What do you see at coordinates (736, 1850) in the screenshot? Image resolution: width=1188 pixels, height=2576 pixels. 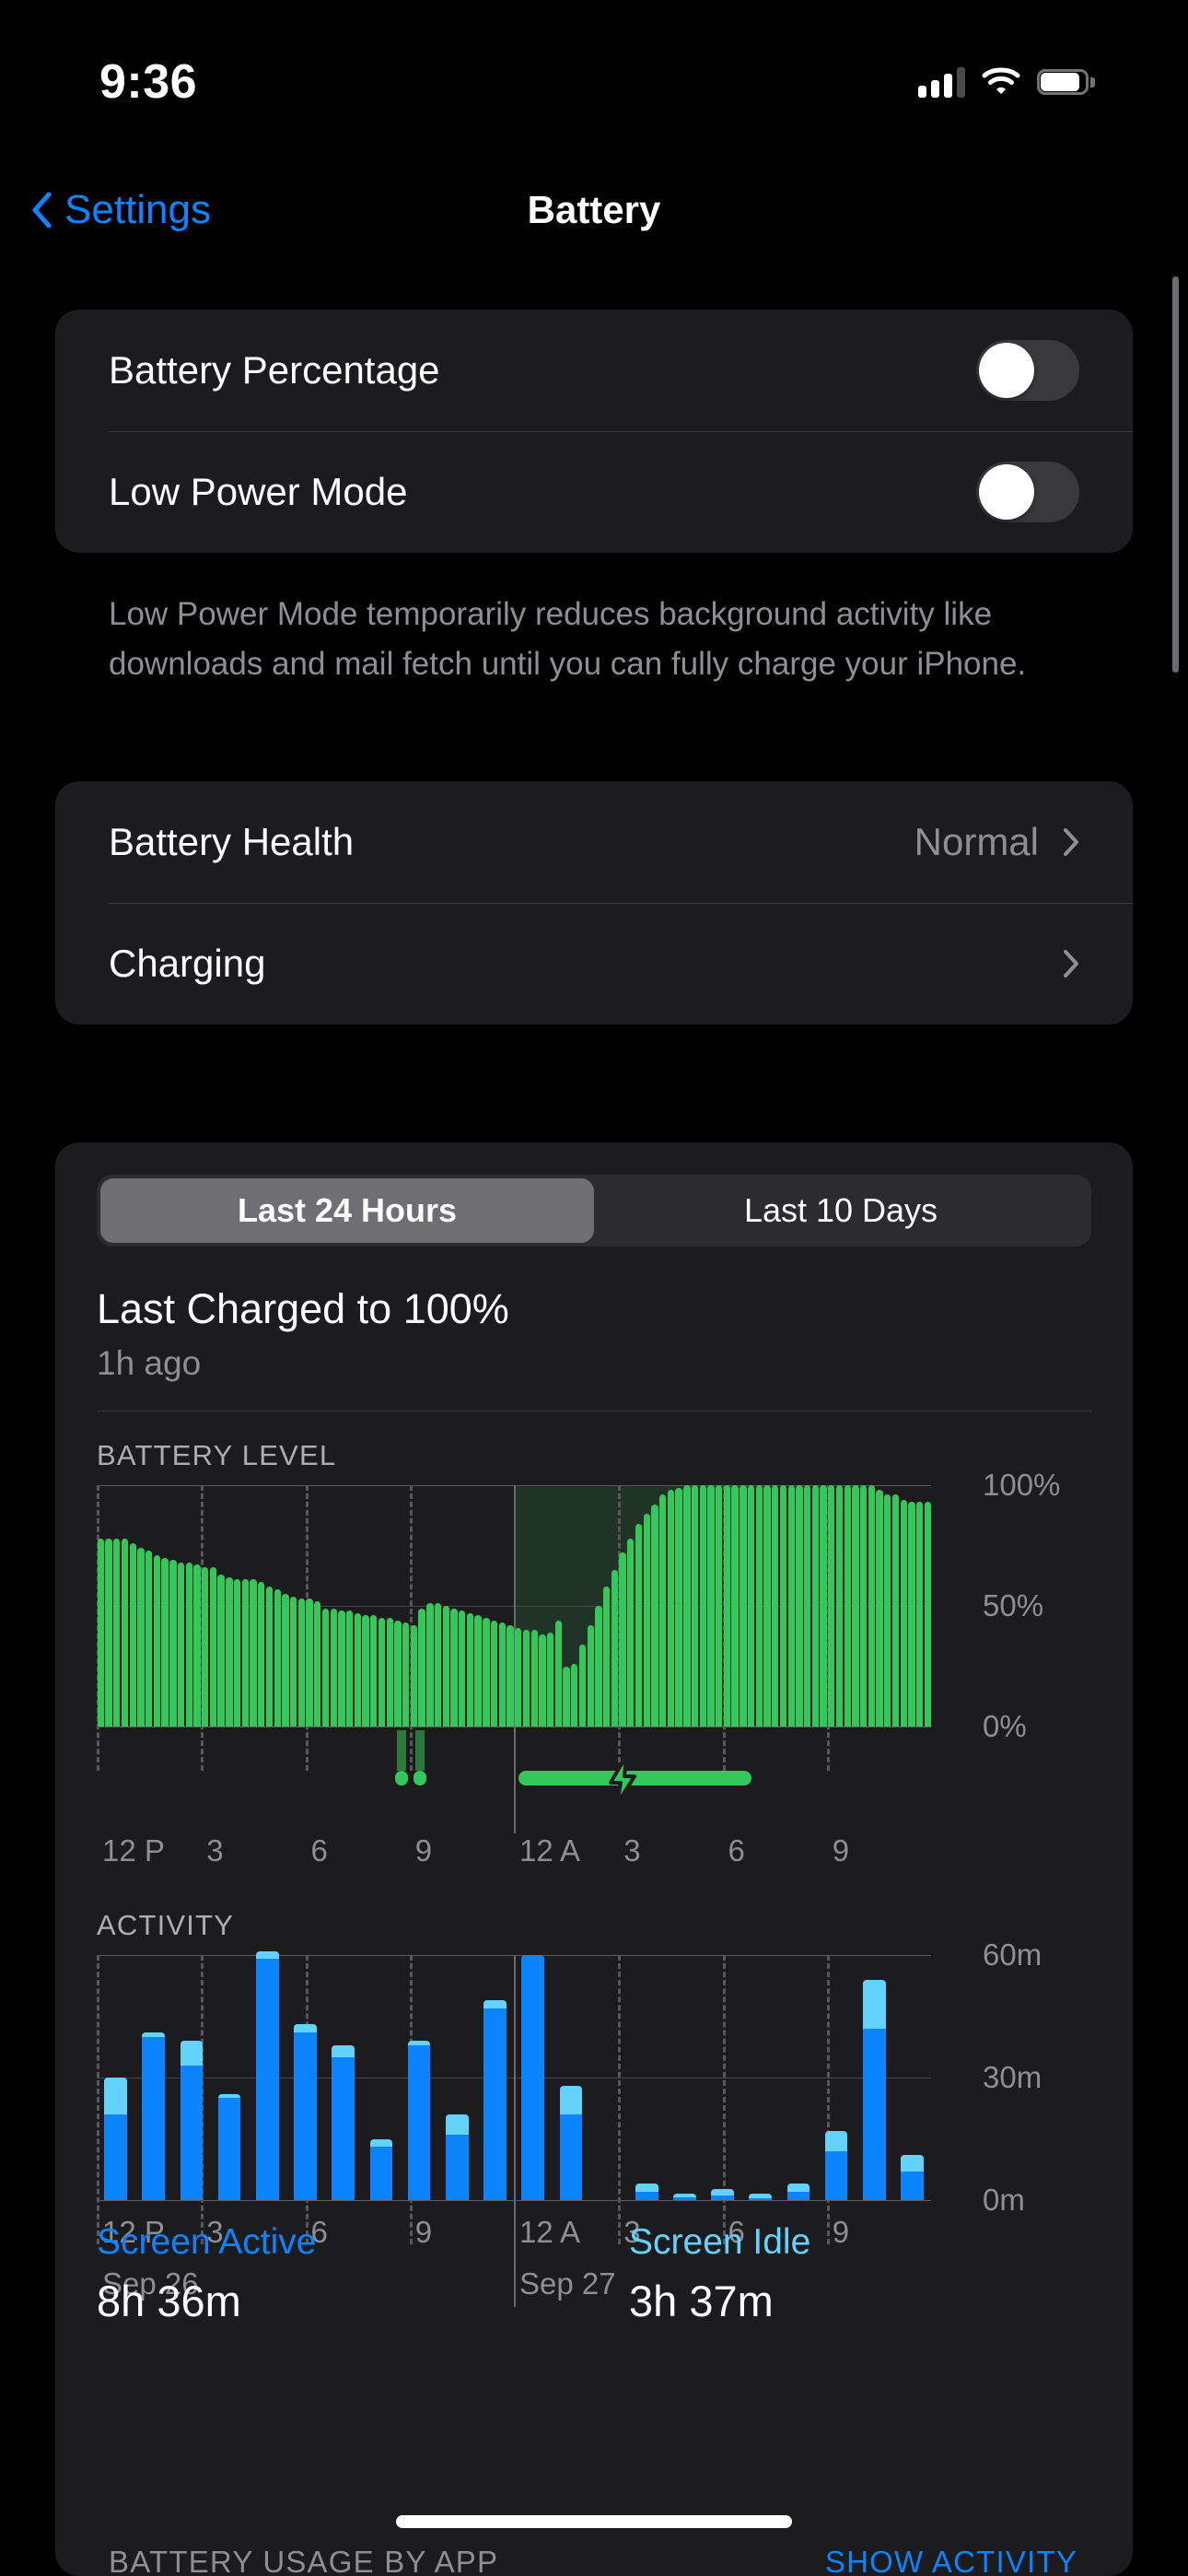 I see `x-axis-tick-label: 6` at bounding box center [736, 1850].